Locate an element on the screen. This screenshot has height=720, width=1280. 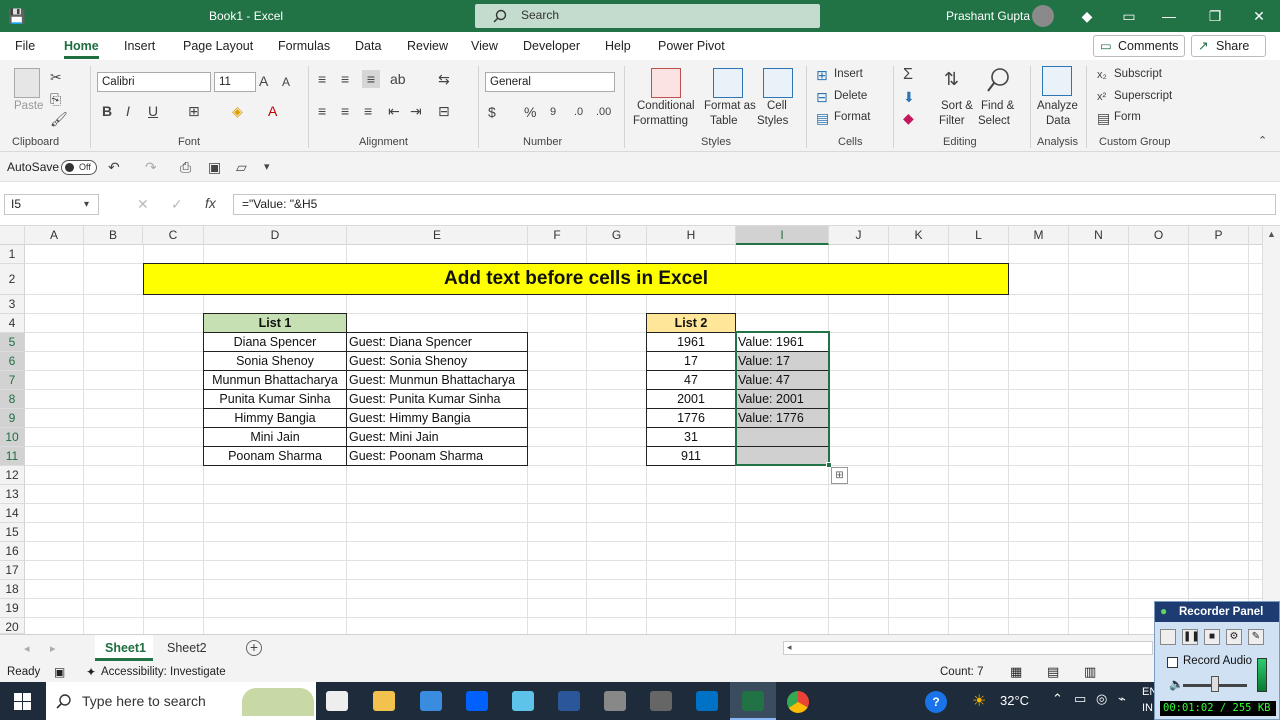
select-all-corner is located at coordinates (12, 235).